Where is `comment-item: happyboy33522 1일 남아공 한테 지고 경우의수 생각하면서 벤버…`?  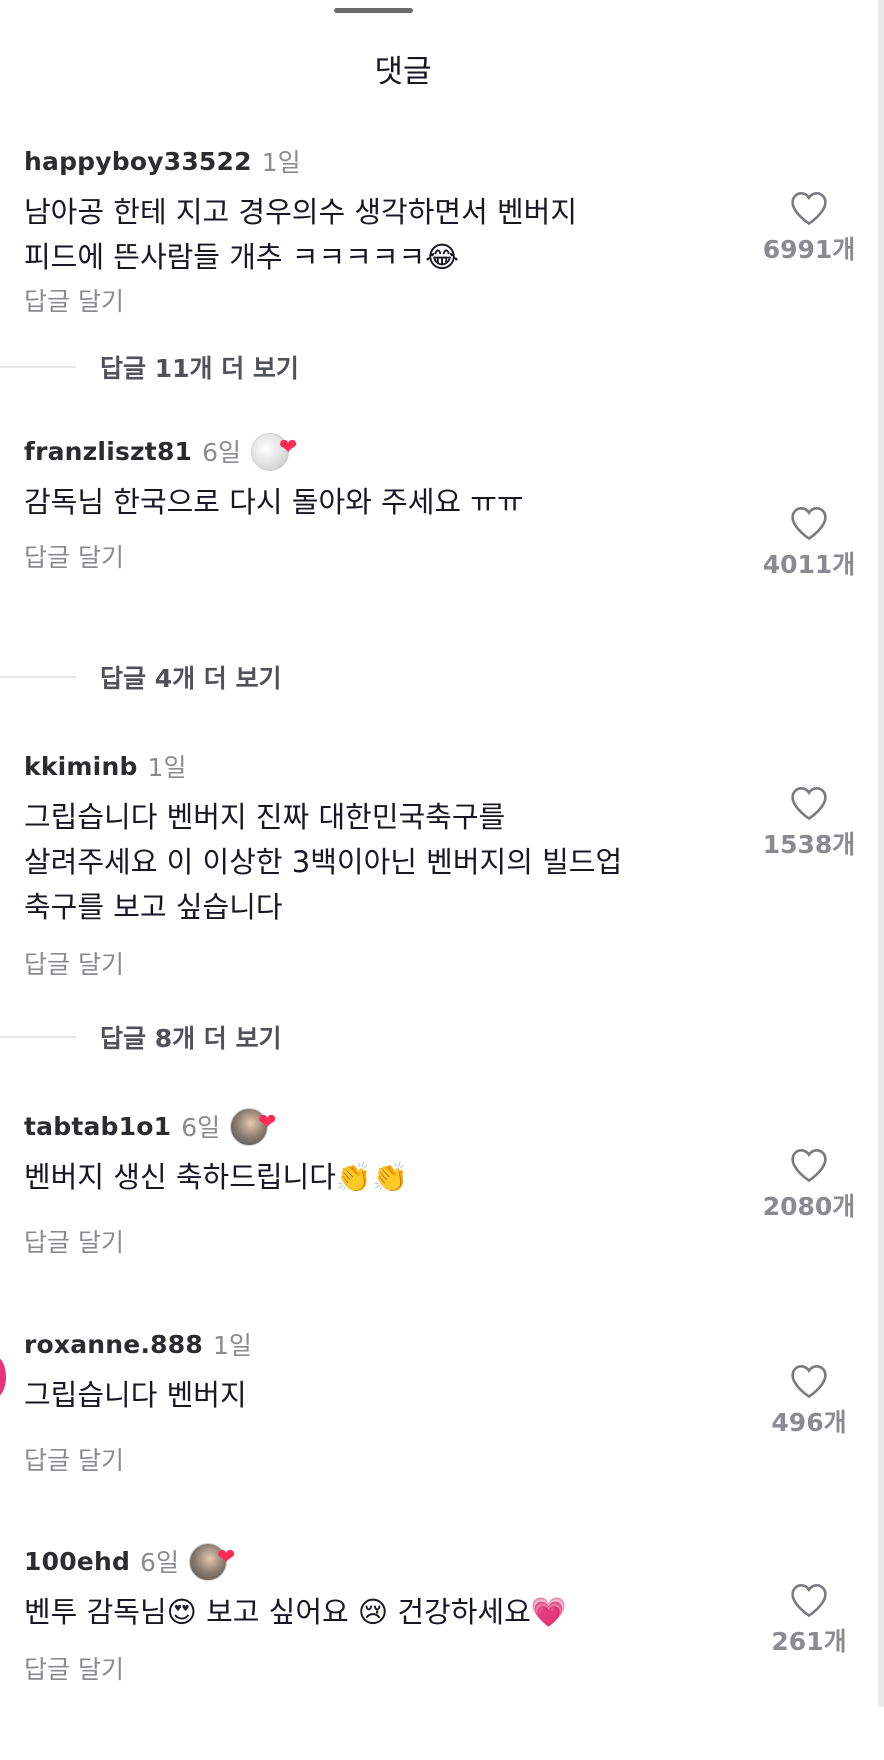
comment-item: happyboy33522 1일 남아공 한테 지고 경우의수 생각하면서 벤버… is located at coordinates (454, 250).